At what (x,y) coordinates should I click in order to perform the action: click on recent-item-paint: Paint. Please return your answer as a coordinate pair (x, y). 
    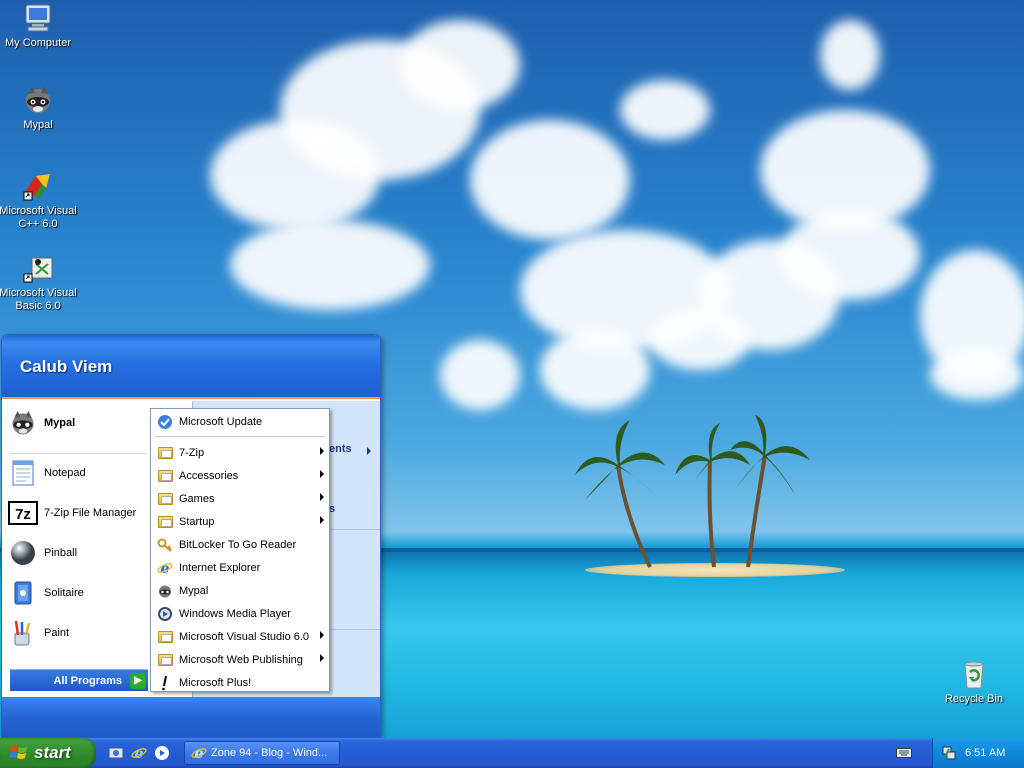
    Looking at the image, I should click on (78, 633).